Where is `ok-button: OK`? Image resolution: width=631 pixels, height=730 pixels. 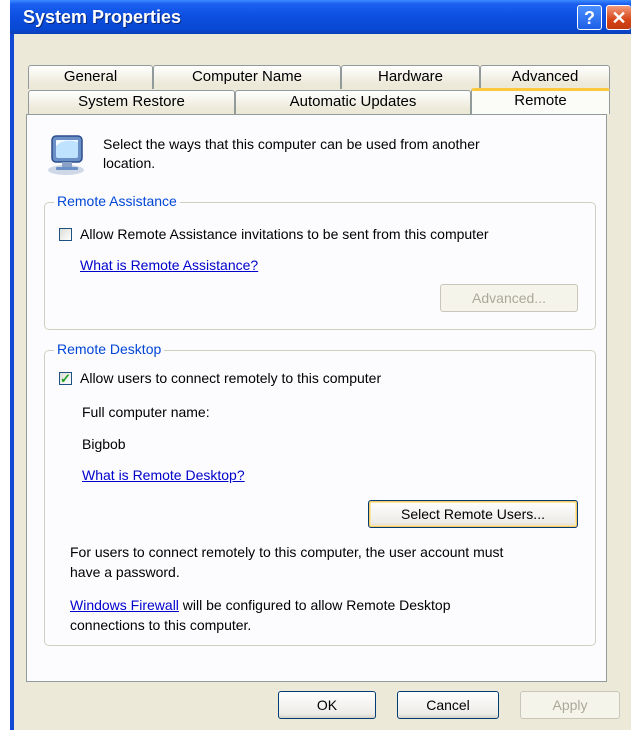
ok-button: OK is located at coordinates (327, 705).